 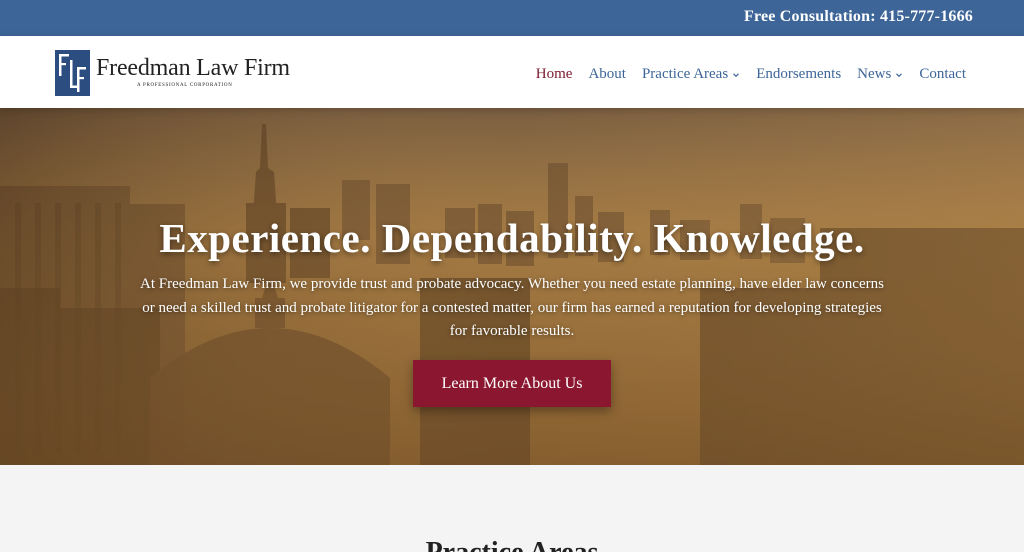 I want to click on nav-item-label: Home, so click(x=554, y=74).